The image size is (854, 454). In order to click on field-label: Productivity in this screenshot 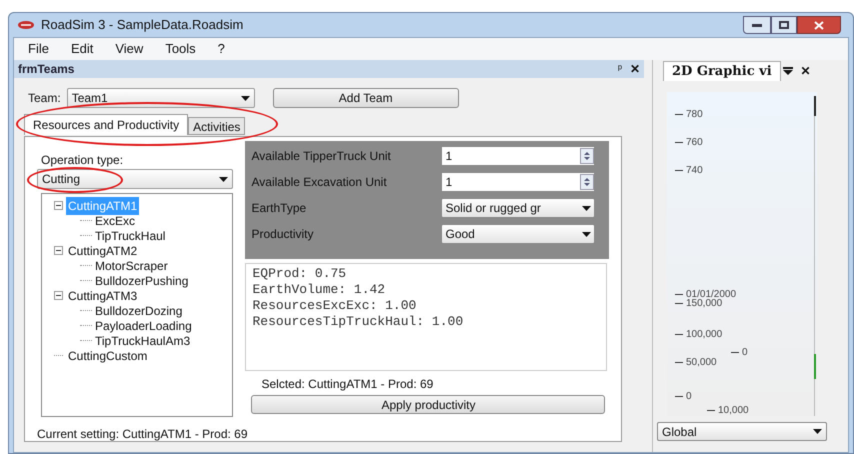, I will do `click(283, 234)`.